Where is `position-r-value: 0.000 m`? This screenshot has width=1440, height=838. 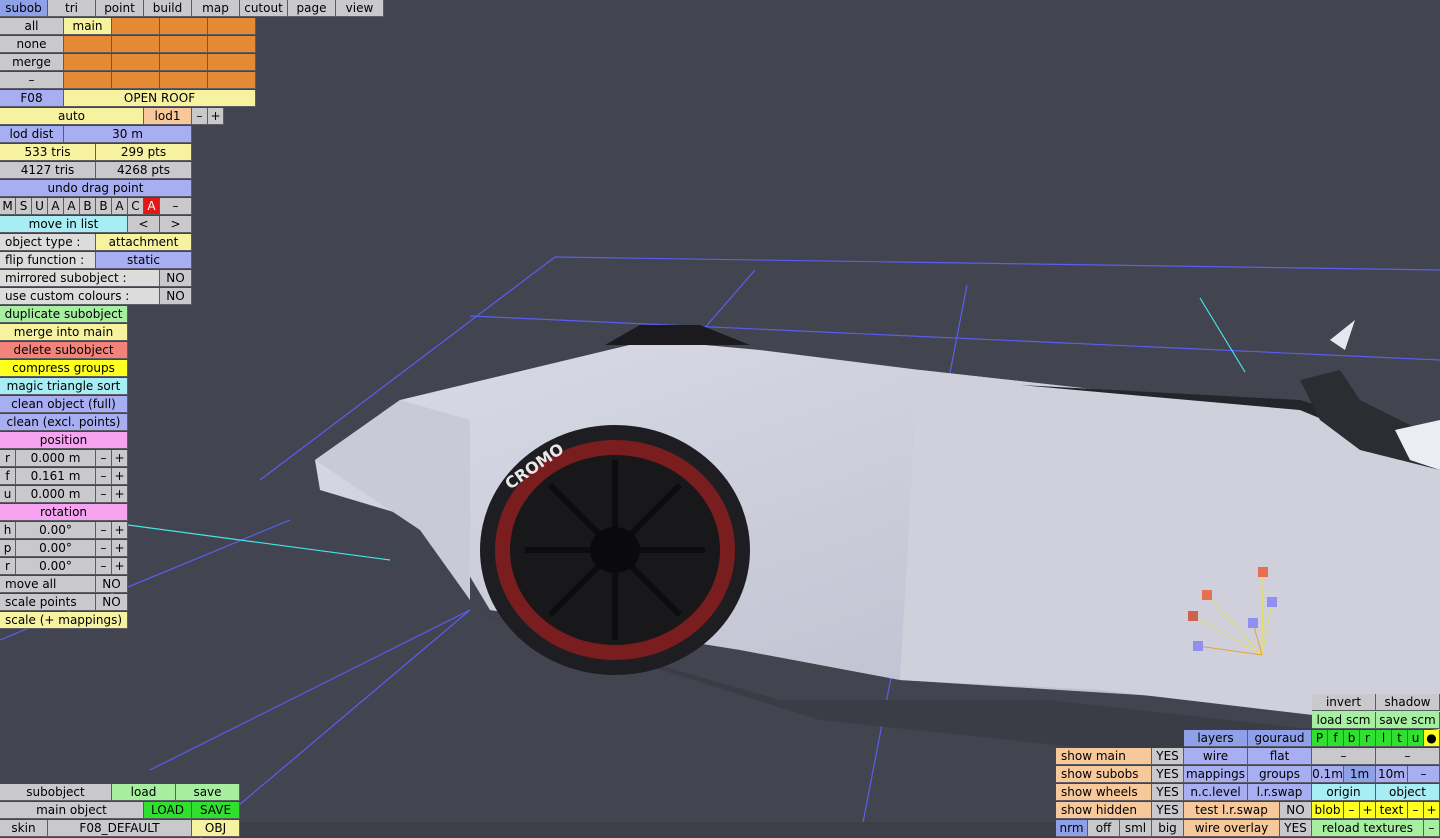 position-r-value: 0.000 m is located at coordinates (56, 458).